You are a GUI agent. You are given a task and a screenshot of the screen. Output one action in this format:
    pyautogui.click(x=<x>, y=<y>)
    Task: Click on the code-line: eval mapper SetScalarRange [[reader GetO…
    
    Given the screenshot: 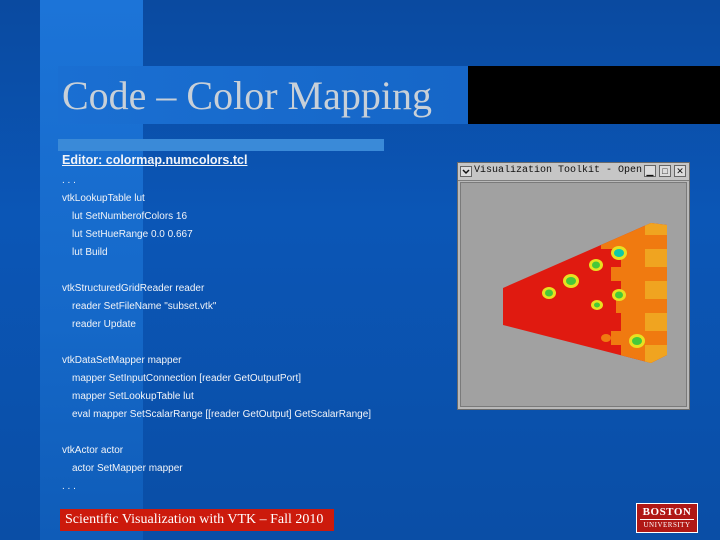 What is the action you would take?
    pyautogui.click(x=222, y=414)
    